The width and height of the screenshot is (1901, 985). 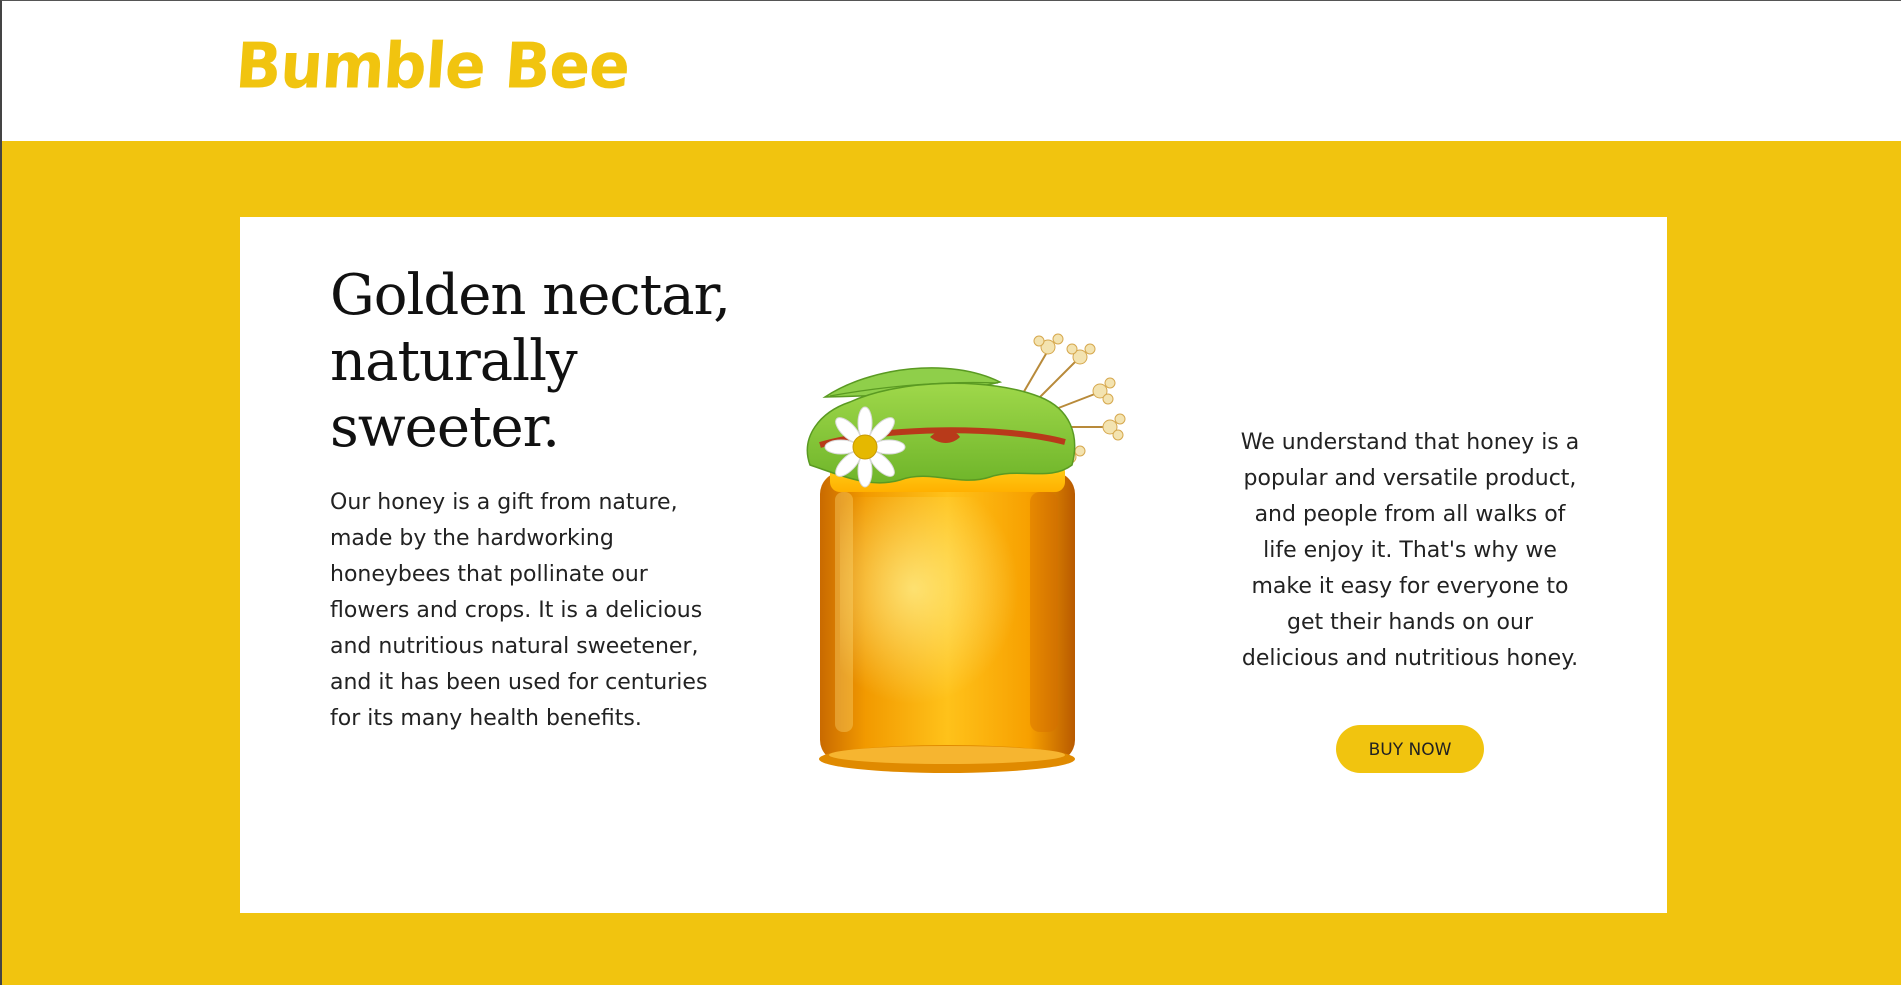 I want to click on buy-now-button: BUY NOW, so click(x=1410, y=749).